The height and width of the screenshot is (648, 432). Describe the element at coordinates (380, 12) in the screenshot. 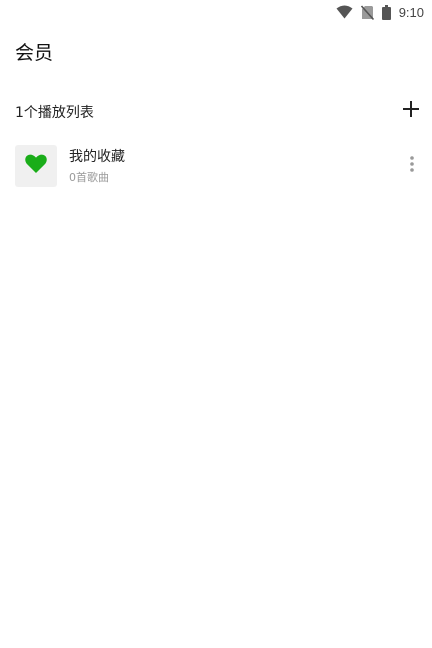

I see `status-icons: 9:10` at that location.